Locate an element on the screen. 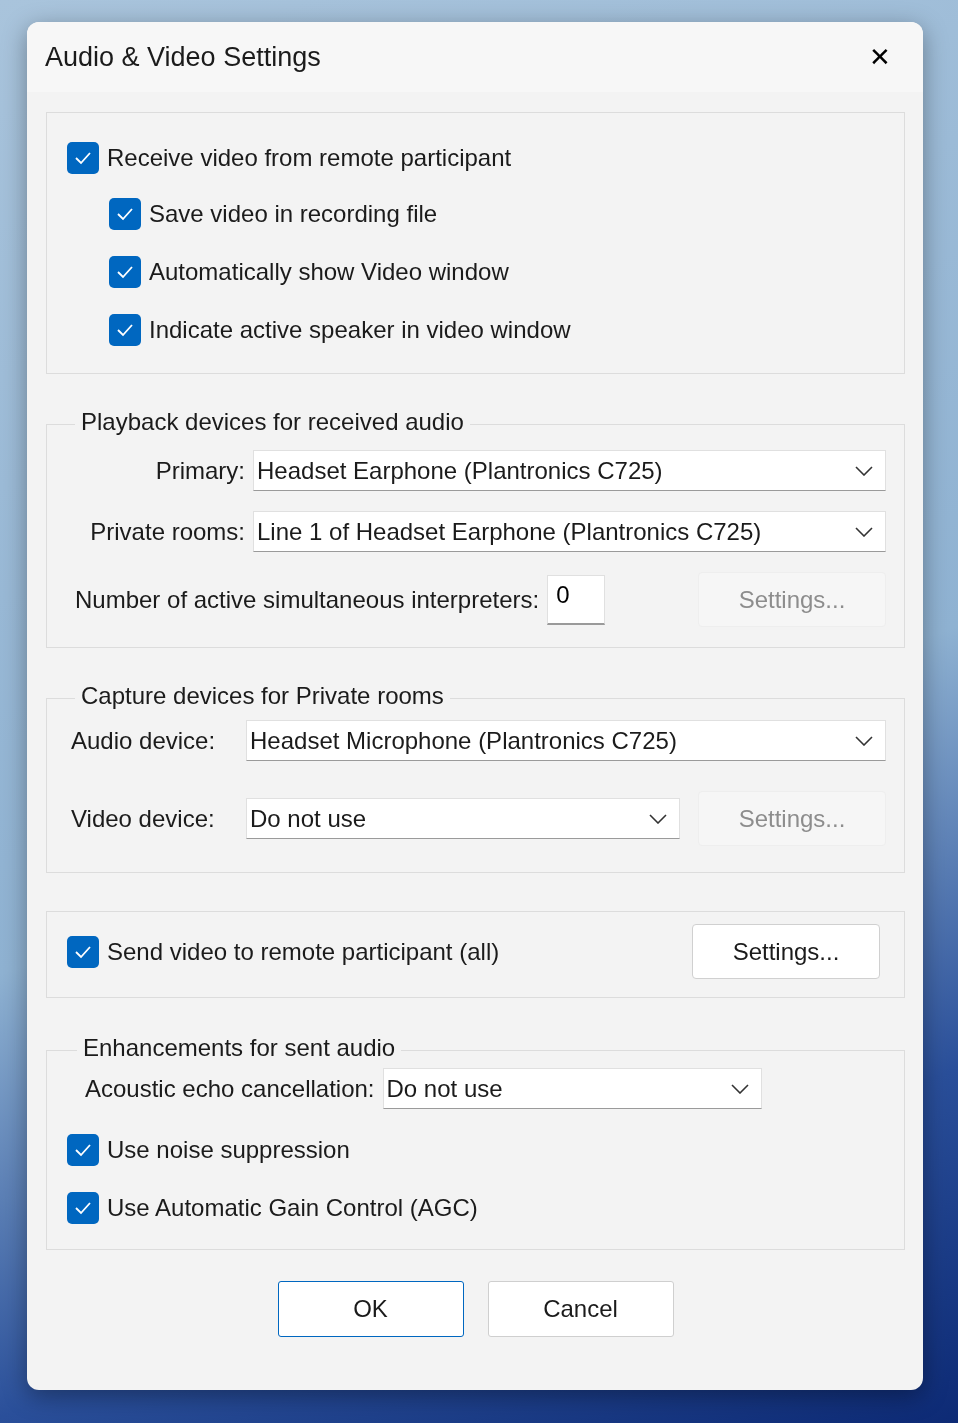 The image size is (958, 1423). field-label: Acoustic echo cancellation: is located at coordinates (230, 1088).